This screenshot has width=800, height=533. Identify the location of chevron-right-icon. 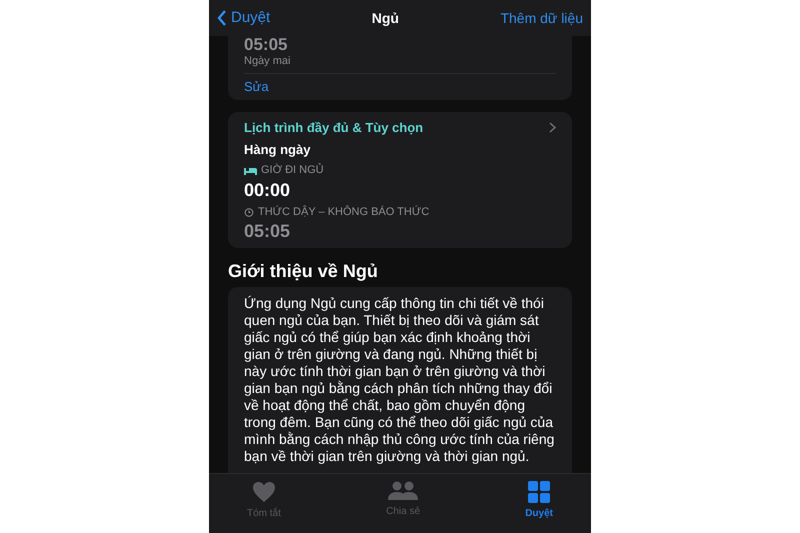
(552, 128).